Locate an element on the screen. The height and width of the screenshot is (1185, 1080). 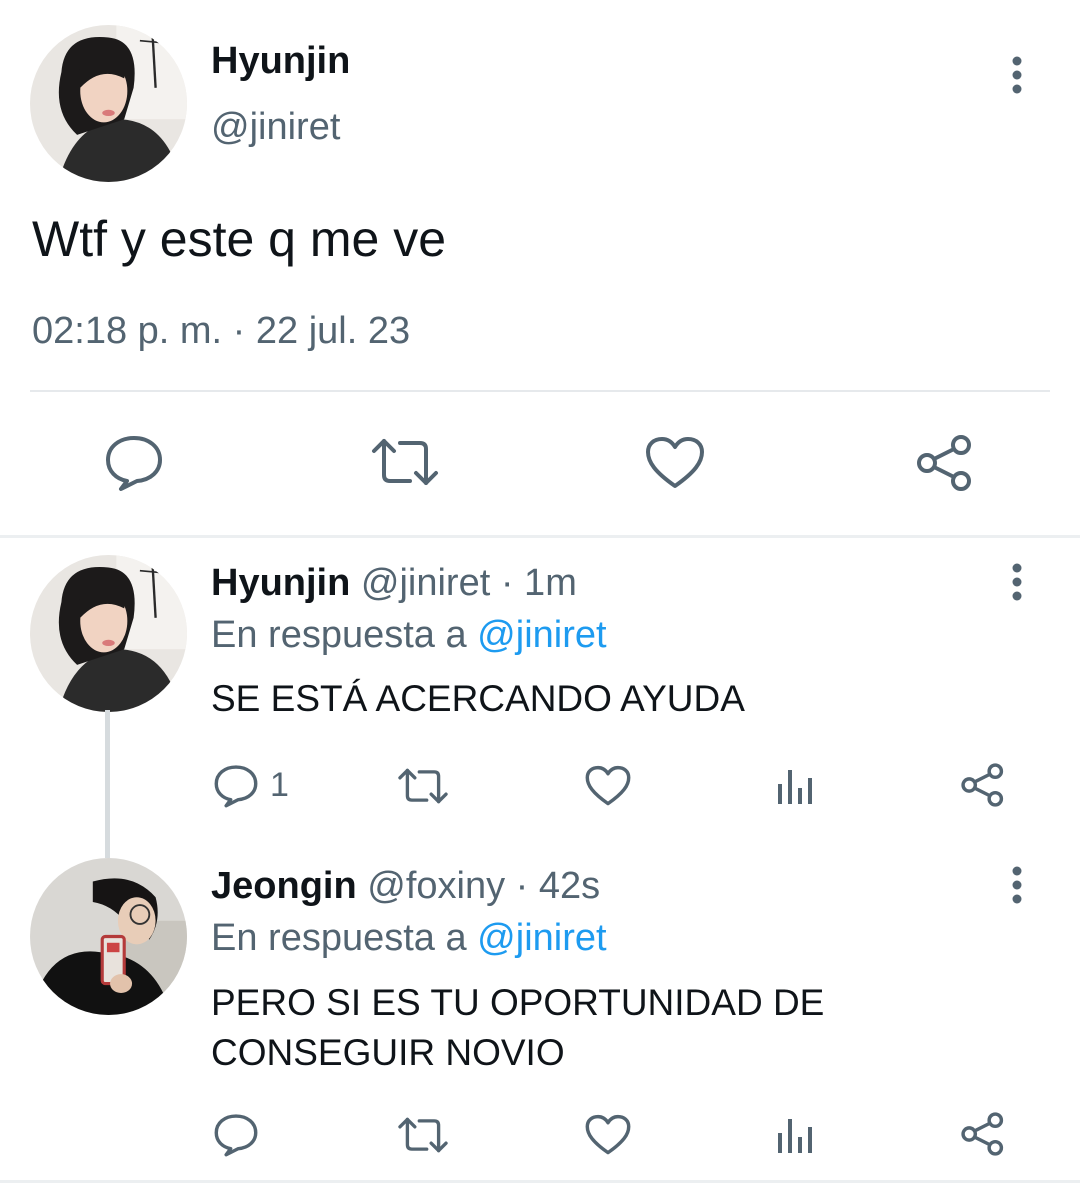
reply-text-line: CONSEGUIR NOVIO is located at coordinates (388, 1052).